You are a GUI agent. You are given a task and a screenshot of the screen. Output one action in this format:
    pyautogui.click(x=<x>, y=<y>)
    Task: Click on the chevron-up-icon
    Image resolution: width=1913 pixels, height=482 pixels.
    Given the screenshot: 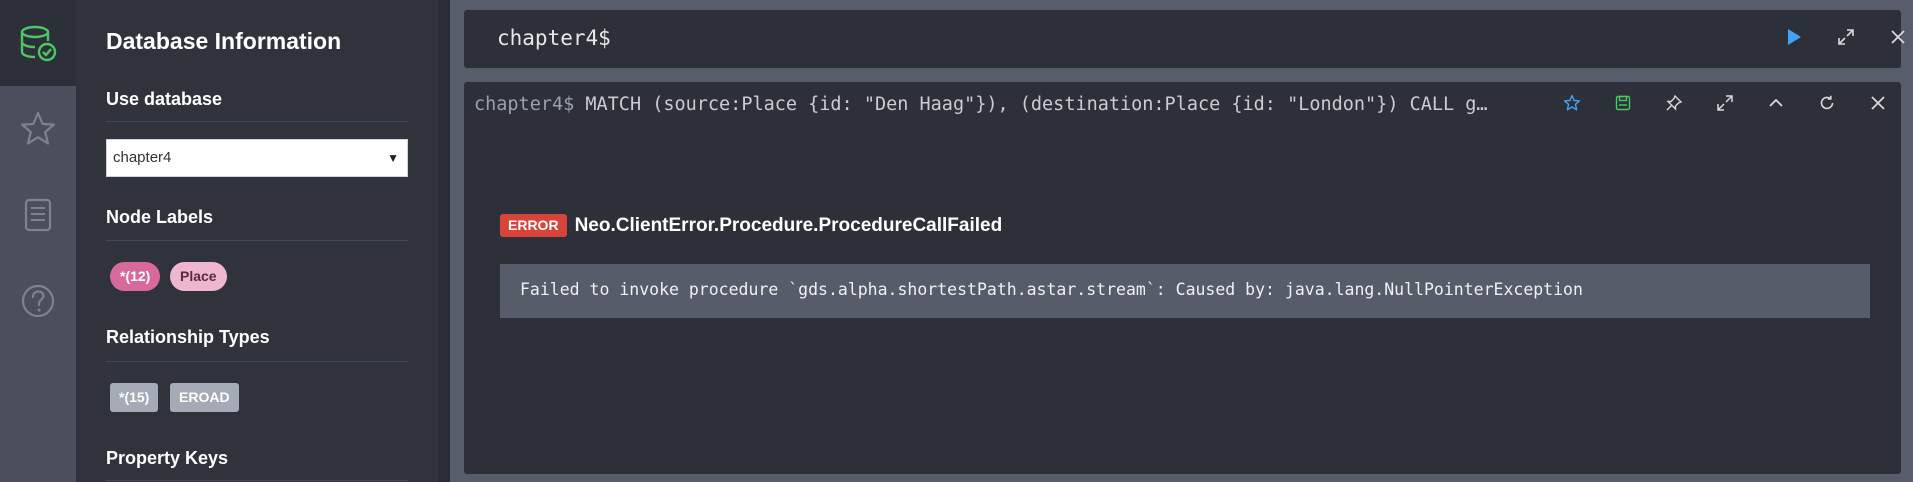 What is the action you would take?
    pyautogui.click(x=1776, y=105)
    